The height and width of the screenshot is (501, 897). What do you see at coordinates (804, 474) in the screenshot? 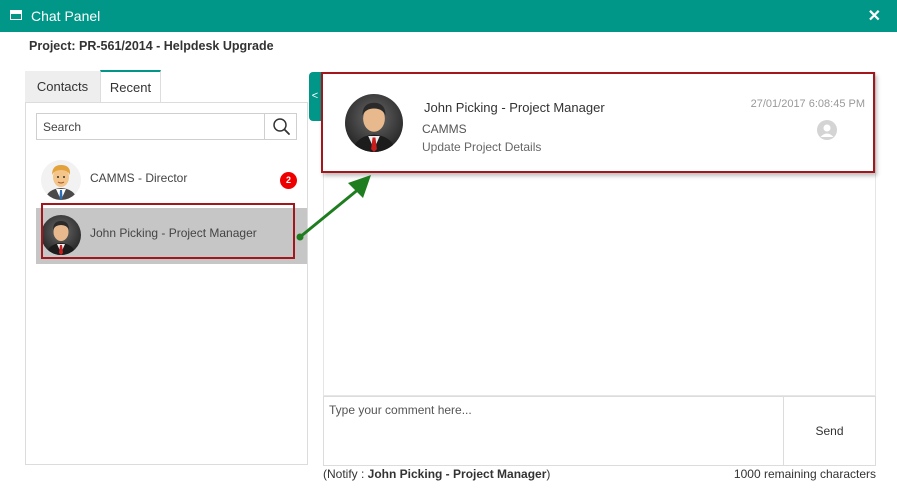
I see `remaining-characters: 1000 remaining characters` at bounding box center [804, 474].